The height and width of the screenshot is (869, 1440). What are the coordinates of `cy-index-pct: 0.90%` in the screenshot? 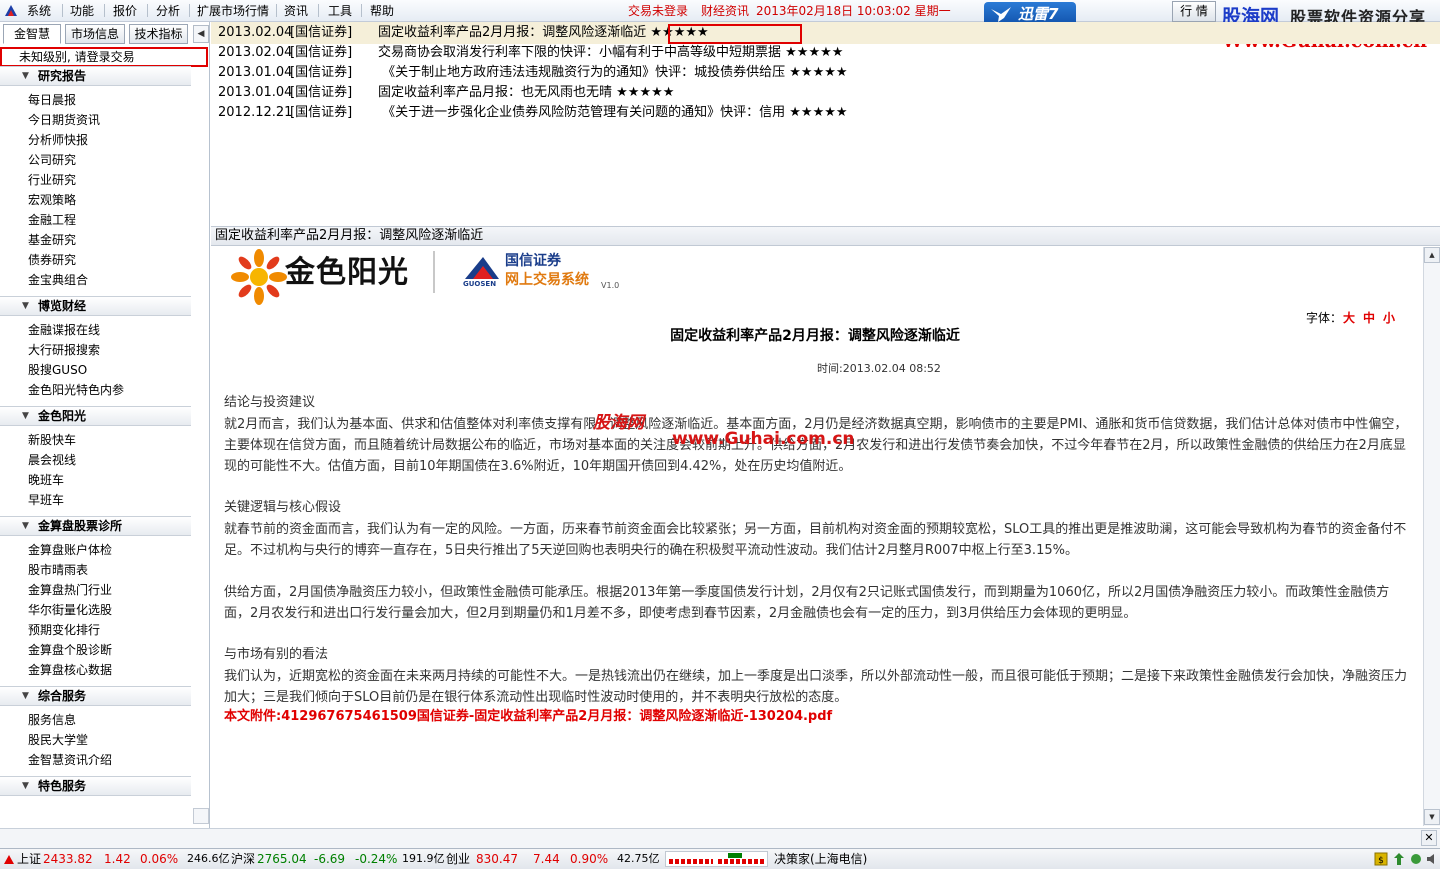 It's located at (589, 859).